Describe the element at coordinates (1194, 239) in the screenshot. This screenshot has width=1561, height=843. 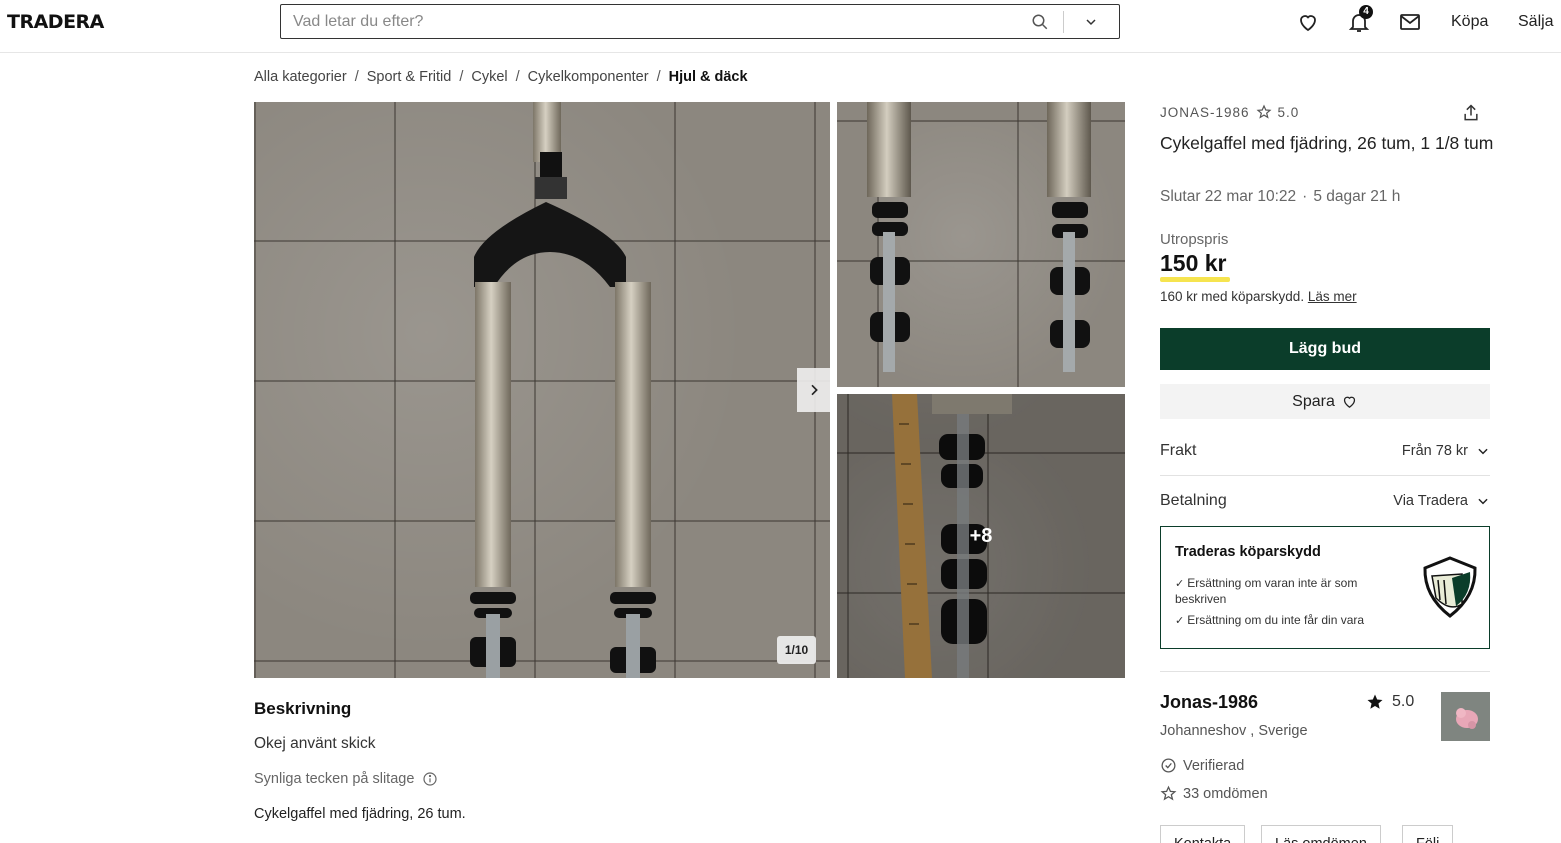
I see `price-label: Utropspris` at that location.